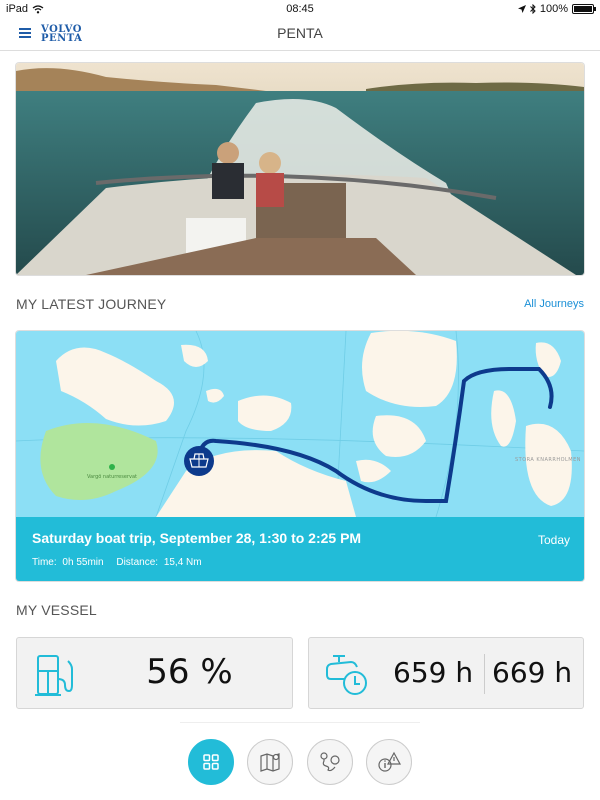 The image size is (600, 800). Describe the element at coordinates (433, 672) in the screenshot. I see `engine-1-hours: 659 h` at that location.